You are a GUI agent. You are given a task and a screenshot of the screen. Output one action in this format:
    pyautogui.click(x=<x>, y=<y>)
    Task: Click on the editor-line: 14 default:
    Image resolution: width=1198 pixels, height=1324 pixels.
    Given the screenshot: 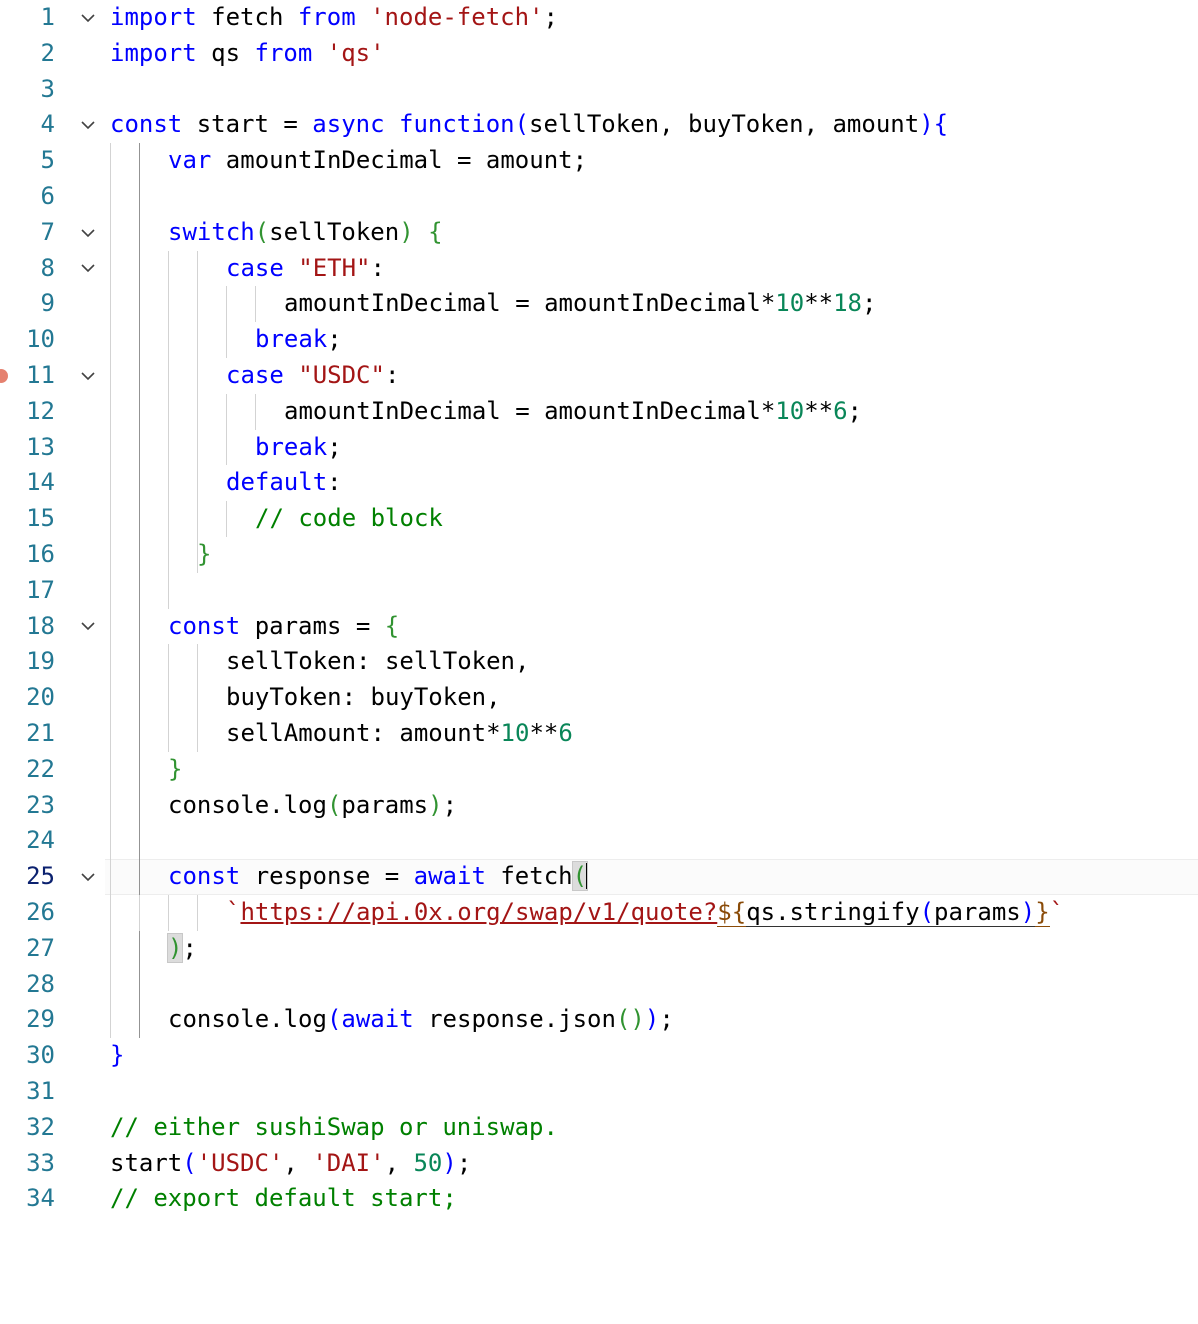 What is the action you would take?
    pyautogui.click(x=599, y=483)
    